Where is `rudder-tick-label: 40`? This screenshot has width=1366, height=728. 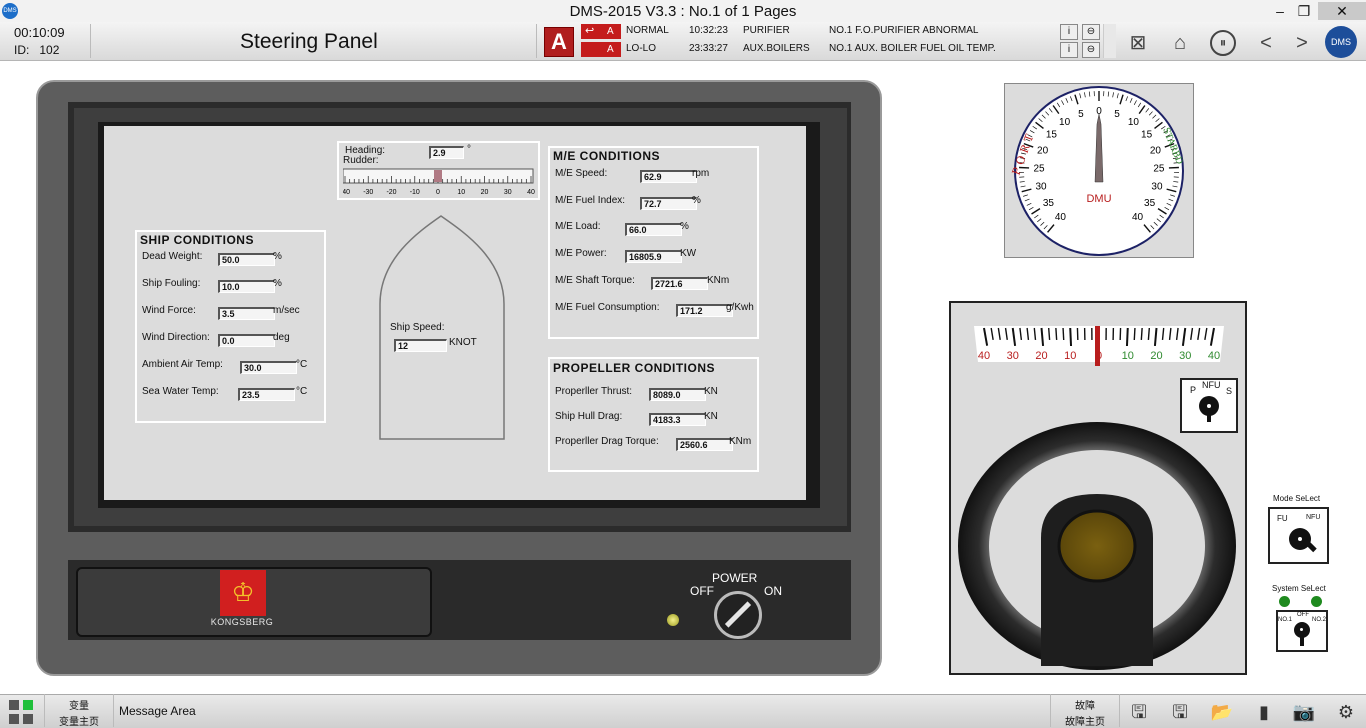
rudder-tick-label: 40 is located at coordinates (531, 192).